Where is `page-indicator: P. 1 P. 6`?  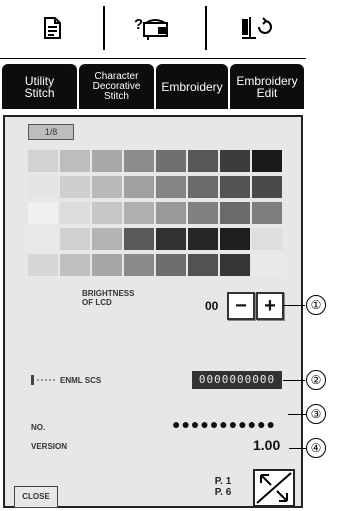 page-indicator: P. 1 P. 6 is located at coordinates (223, 487).